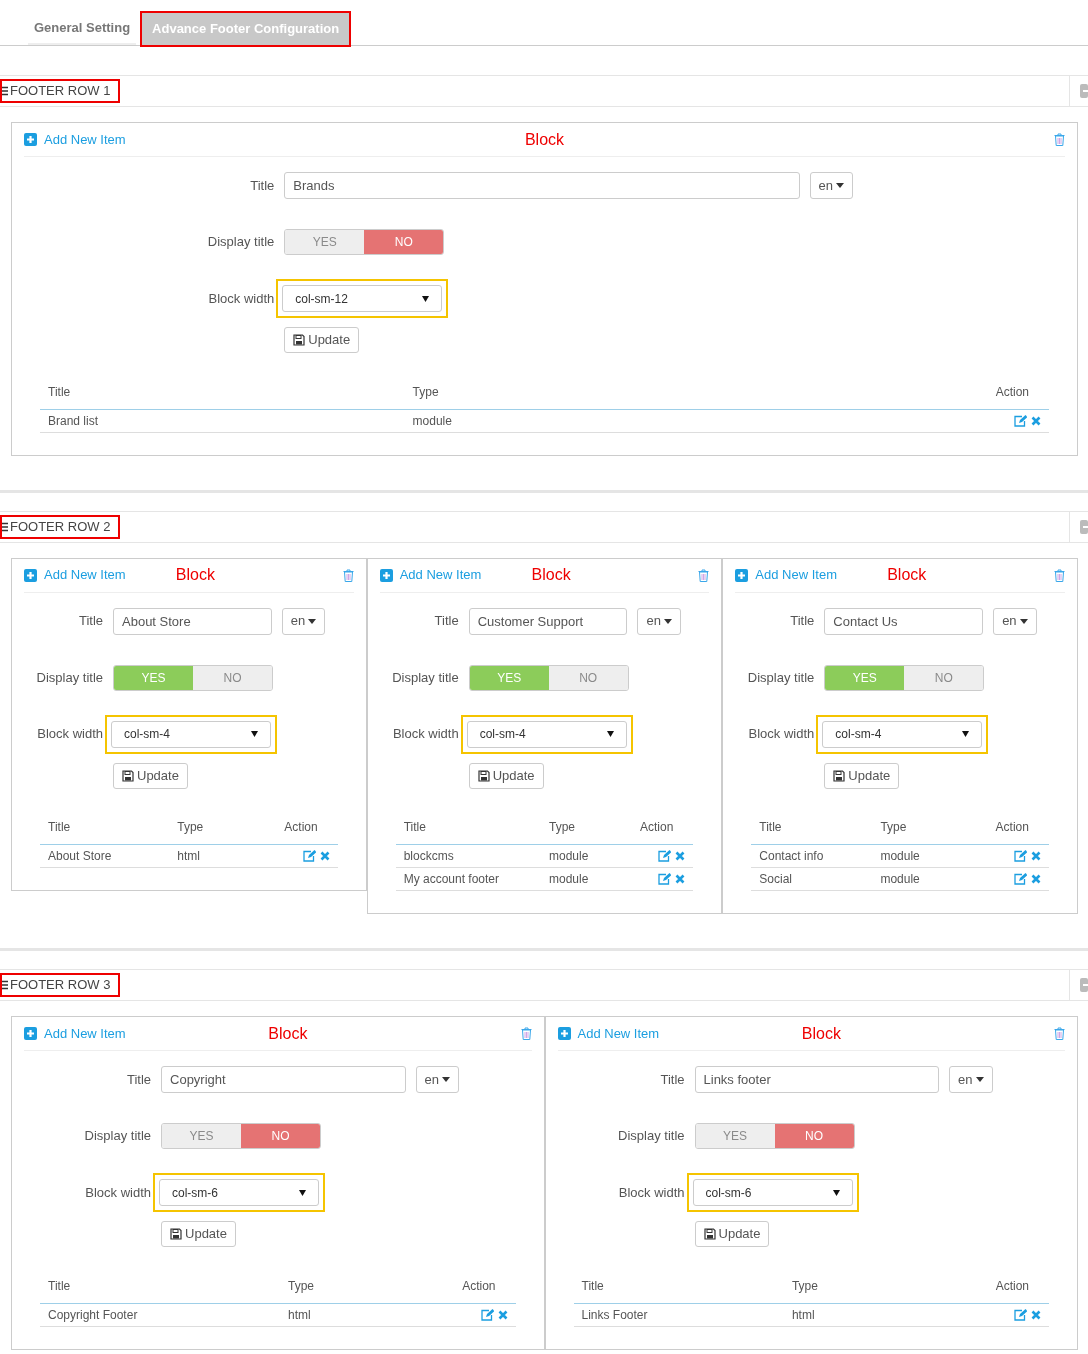 The image size is (1088, 1354). I want to click on footer-row-title: FOOTER ROW 2, so click(60, 526).